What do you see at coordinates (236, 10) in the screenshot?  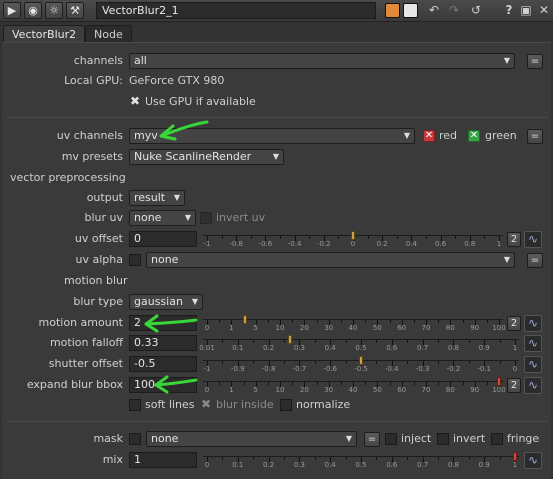 I see `node-name-field: VectorBlur2_1` at bounding box center [236, 10].